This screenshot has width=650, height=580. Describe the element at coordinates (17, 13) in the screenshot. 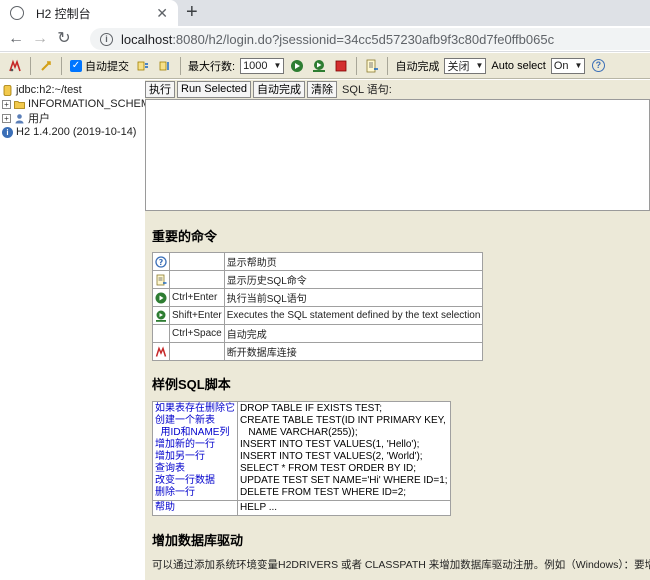

I see `globe-icon` at that location.